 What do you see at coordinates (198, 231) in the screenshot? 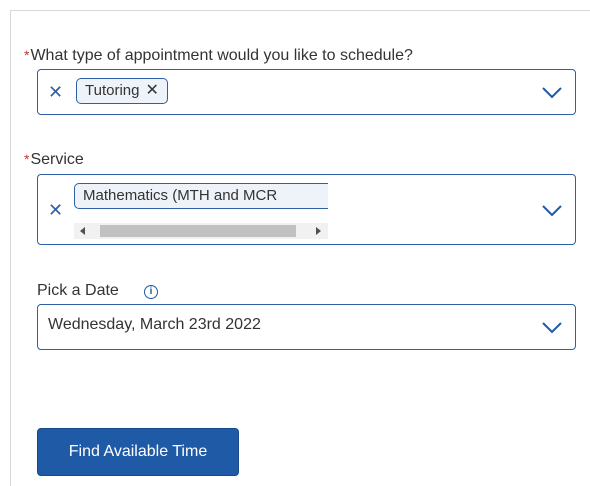
I see `scrollbar-thumb` at bounding box center [198, 231].